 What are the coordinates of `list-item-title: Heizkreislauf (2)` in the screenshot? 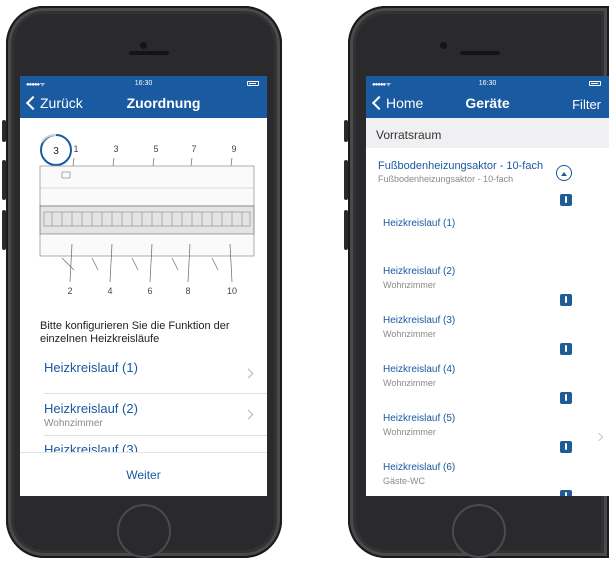 It's located at (91, 408).